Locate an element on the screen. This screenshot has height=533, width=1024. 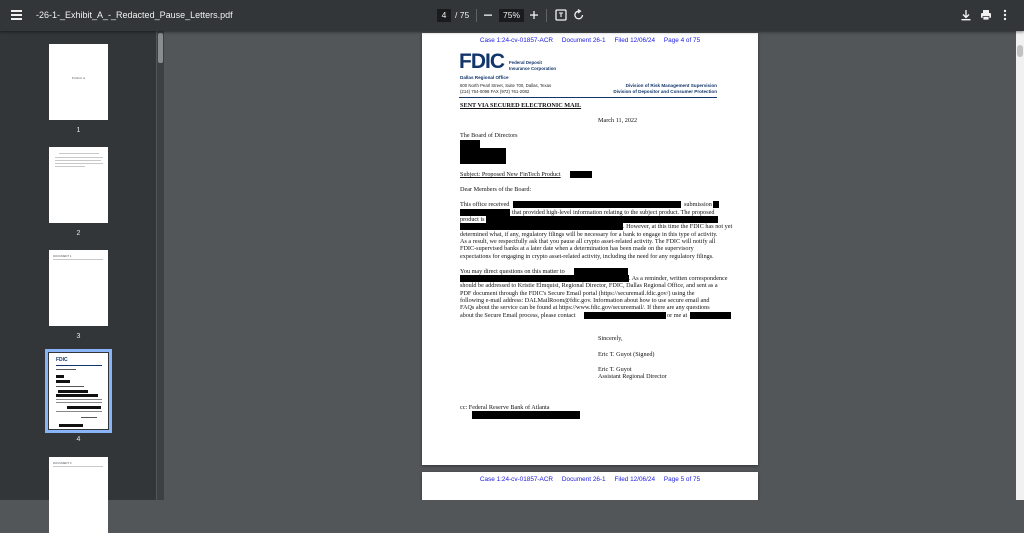
menu-icon is located at coordinates (16, 15).